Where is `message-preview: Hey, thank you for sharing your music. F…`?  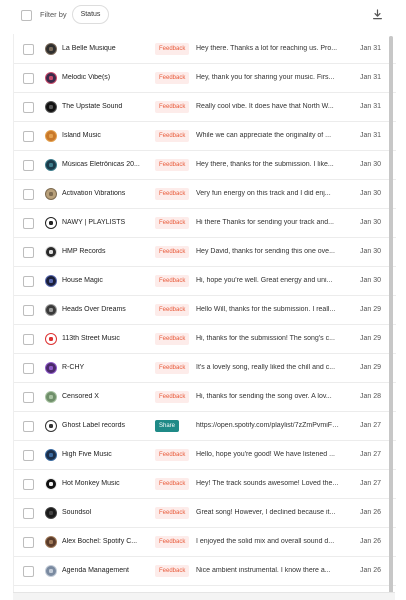
message-preview: Hey, thank you for sharing your music. F… is located at coordinates (265, 77).